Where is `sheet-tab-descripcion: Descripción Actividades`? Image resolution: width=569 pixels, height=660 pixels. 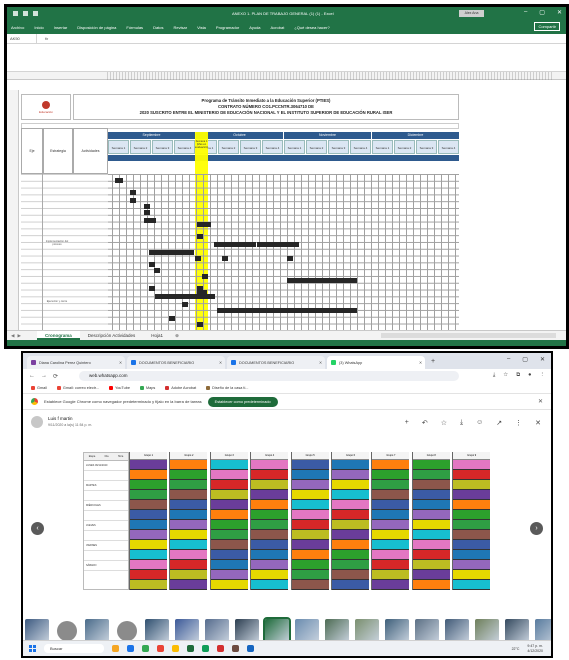 sheet-tab-descripcion: Descripción Actividades is located at coordinates (112, 335).